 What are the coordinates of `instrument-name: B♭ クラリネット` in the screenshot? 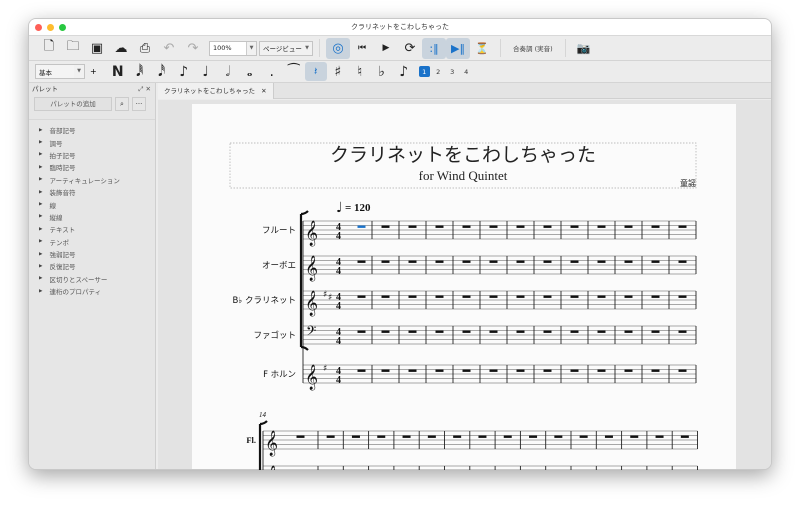 It's located at (264, 301).